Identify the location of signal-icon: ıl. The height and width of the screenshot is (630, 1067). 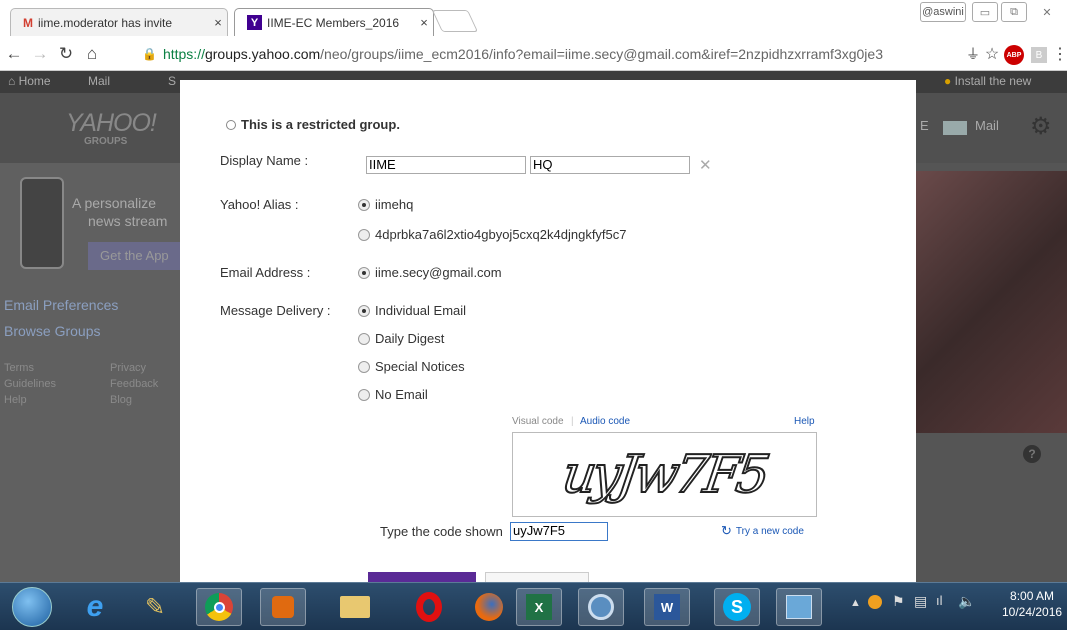
(939, 600).